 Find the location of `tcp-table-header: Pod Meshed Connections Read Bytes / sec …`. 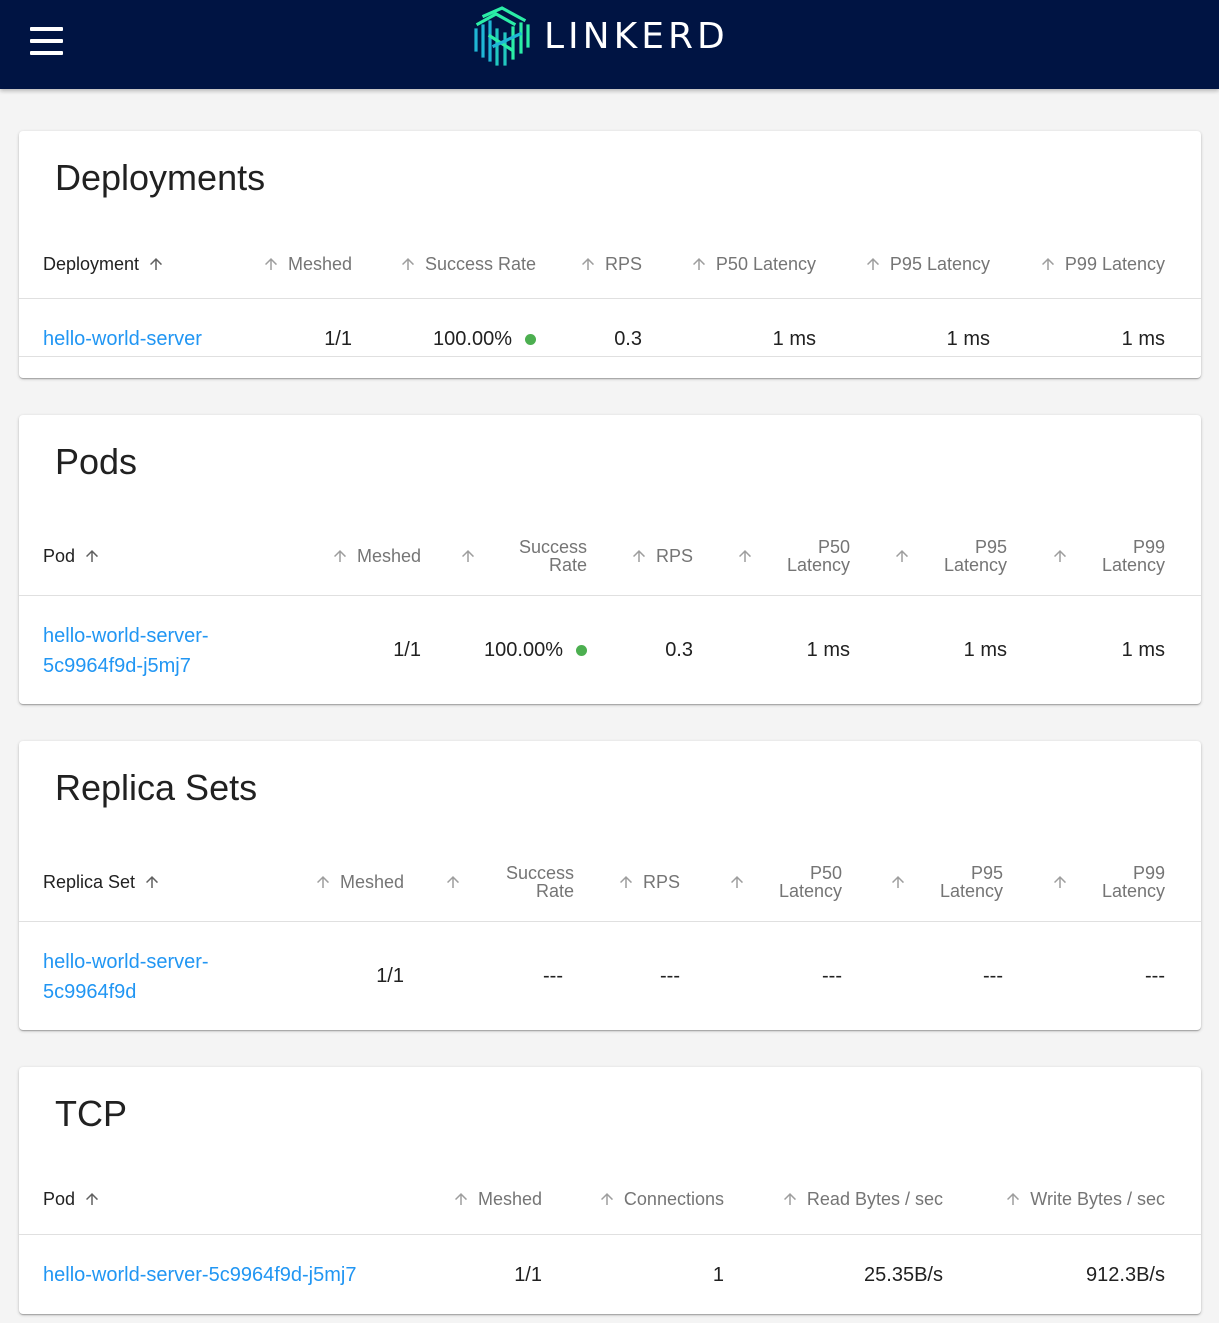

tcp-table-header: Pod Meshed Connections Read Bytes / sec … is located at coordinates (610, 1199).